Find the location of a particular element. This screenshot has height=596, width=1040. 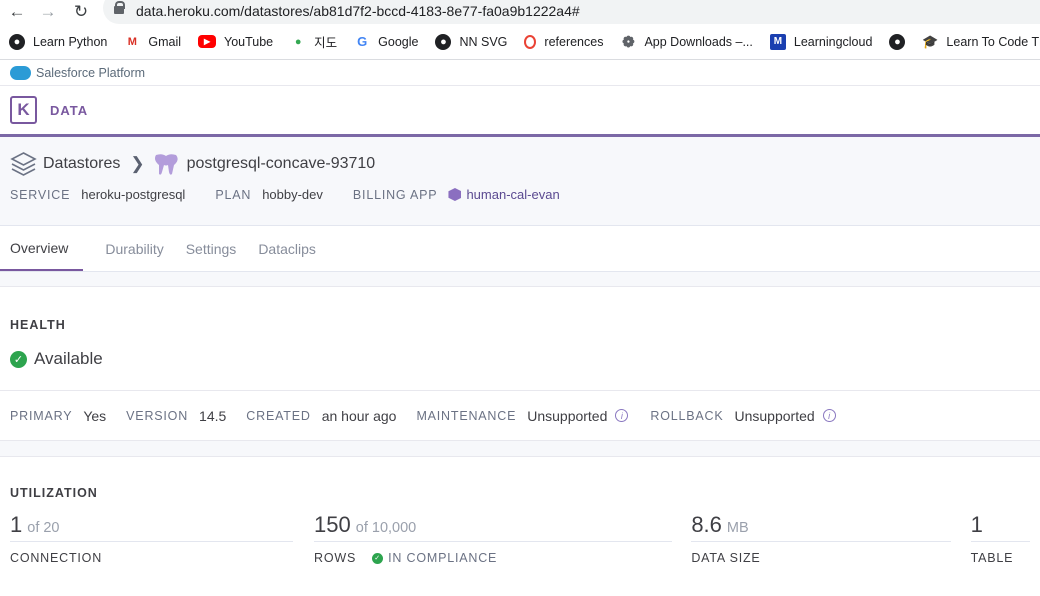

references-icon is located at coordinates (530, 41).